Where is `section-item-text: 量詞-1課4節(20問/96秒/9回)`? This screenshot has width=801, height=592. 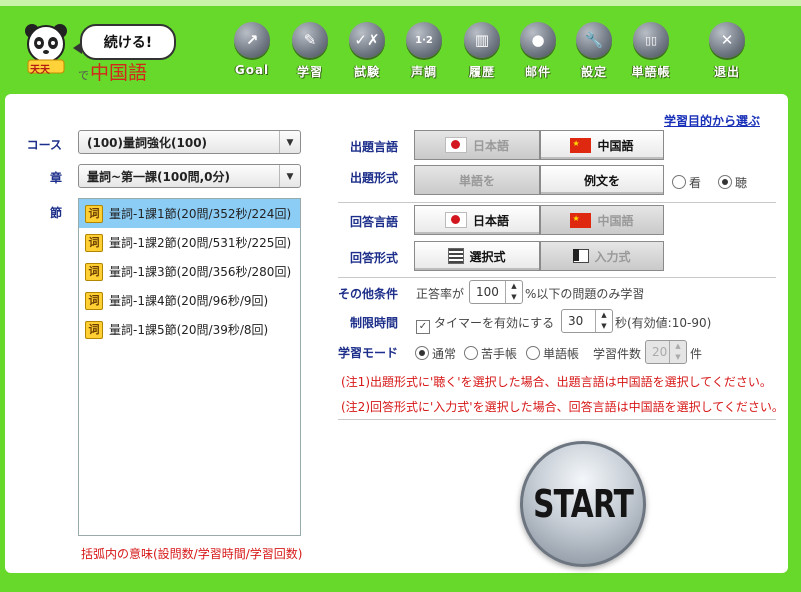 section-item-text: 量詞-1課4節(20問/96秒/9回) is located at coordinates (189, 301).